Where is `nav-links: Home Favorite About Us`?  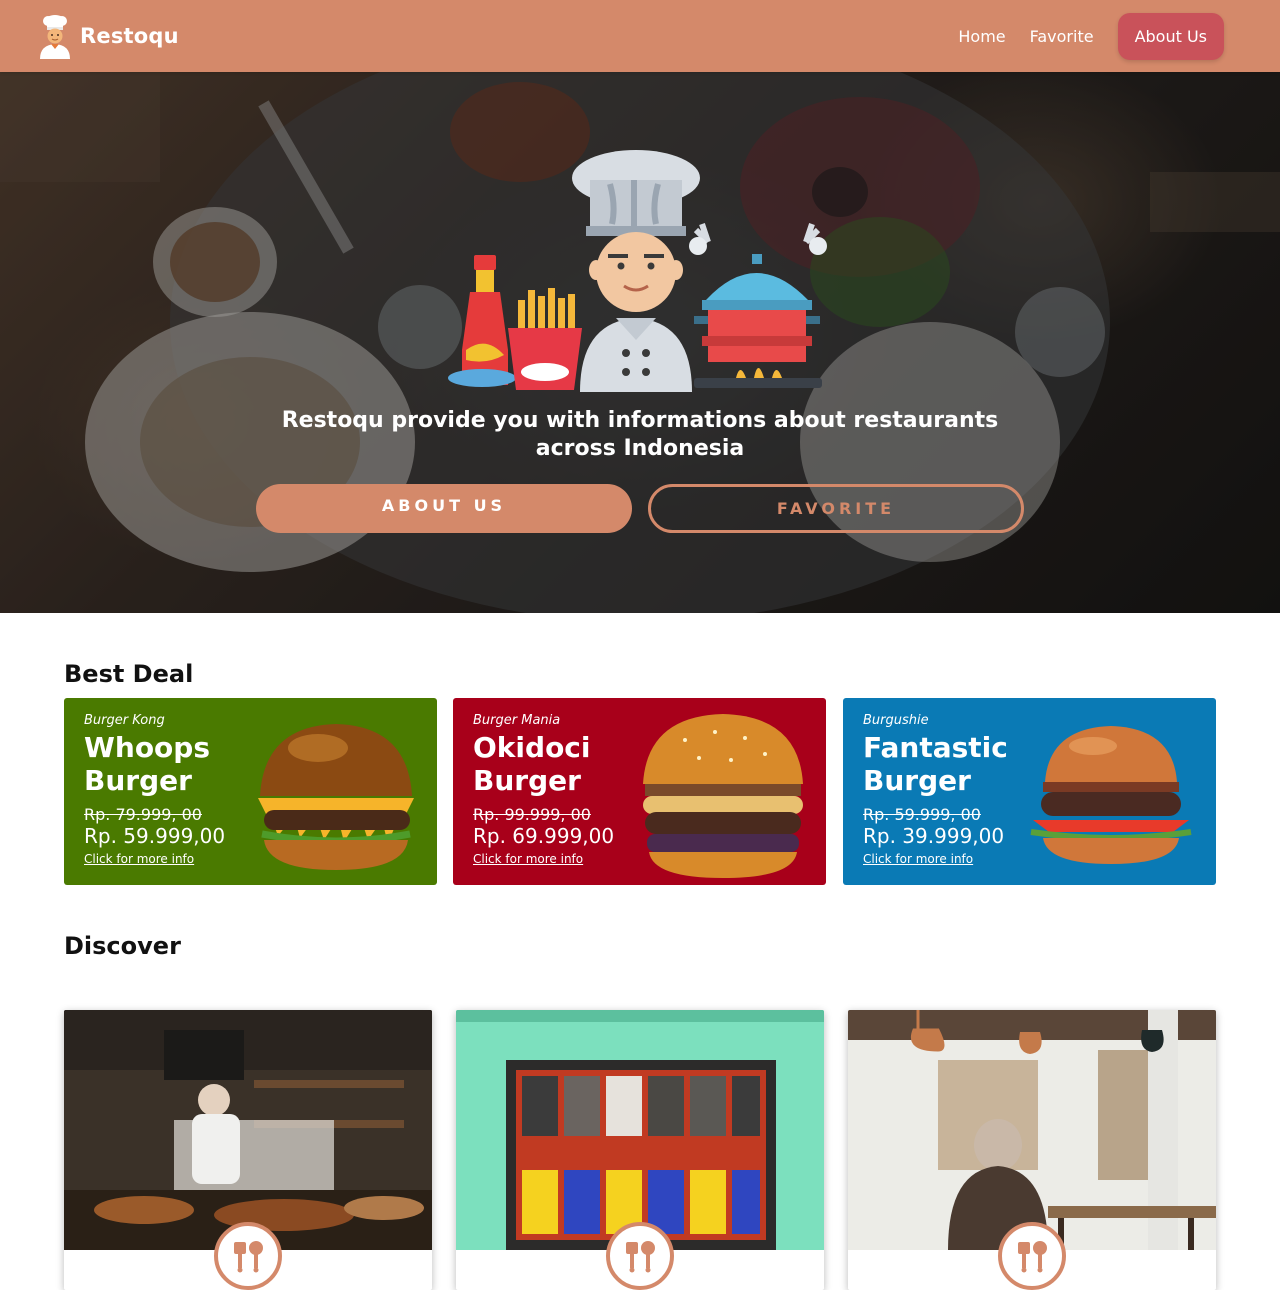 nav-links: Home Favorite About Us is located at coordinates (1091, 36).